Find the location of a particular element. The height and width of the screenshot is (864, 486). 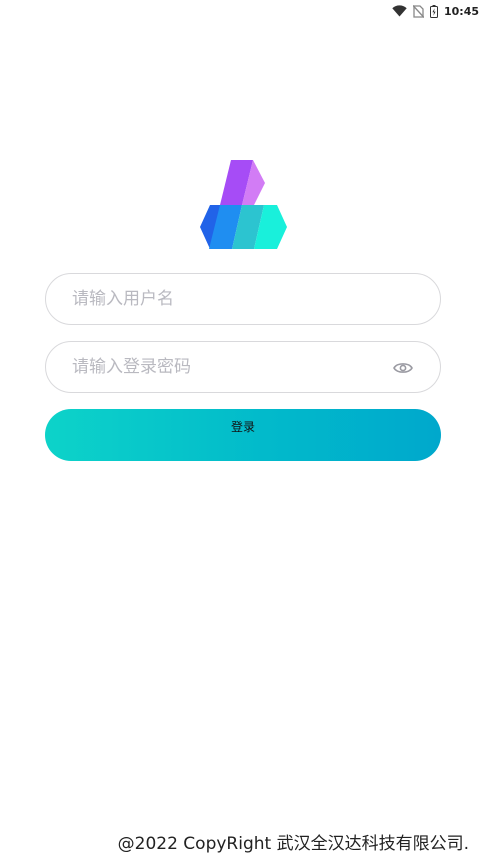

wifi-icon is located at coordinates (399, 11).